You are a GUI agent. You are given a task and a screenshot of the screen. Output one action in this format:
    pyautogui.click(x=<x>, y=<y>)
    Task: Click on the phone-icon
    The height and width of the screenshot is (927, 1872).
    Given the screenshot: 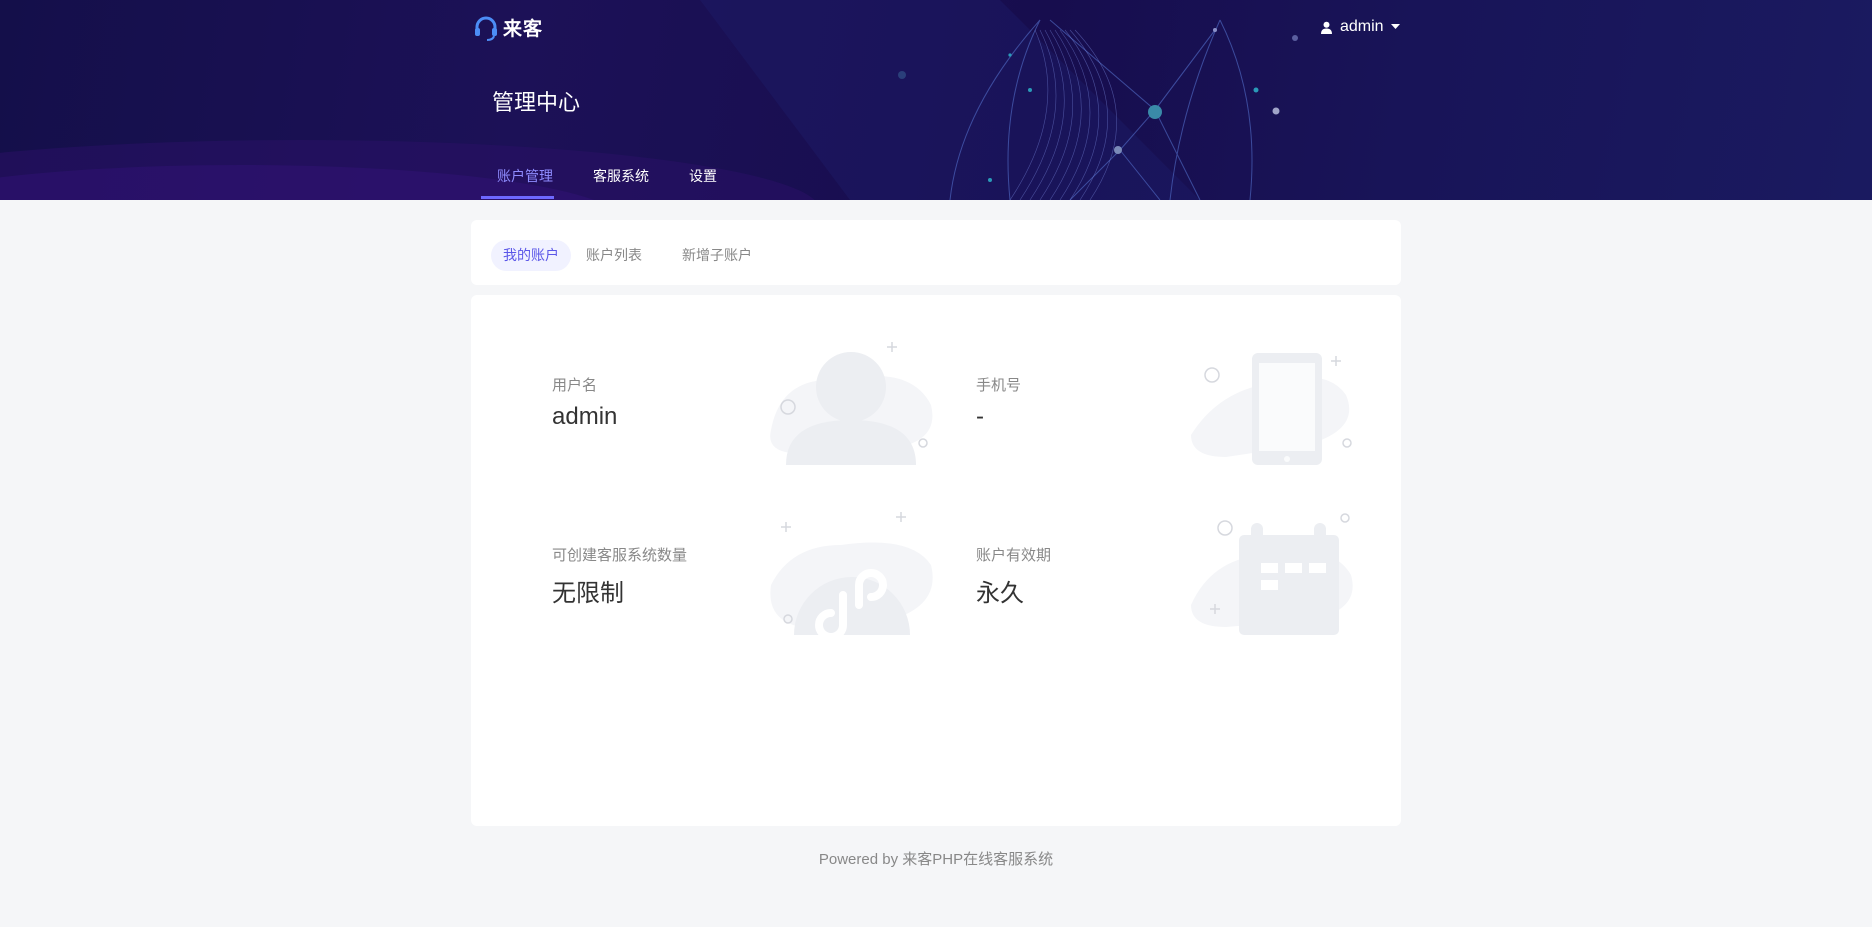 What is the action you would take?
    pyautogui.click(x=1271, y=409)
    